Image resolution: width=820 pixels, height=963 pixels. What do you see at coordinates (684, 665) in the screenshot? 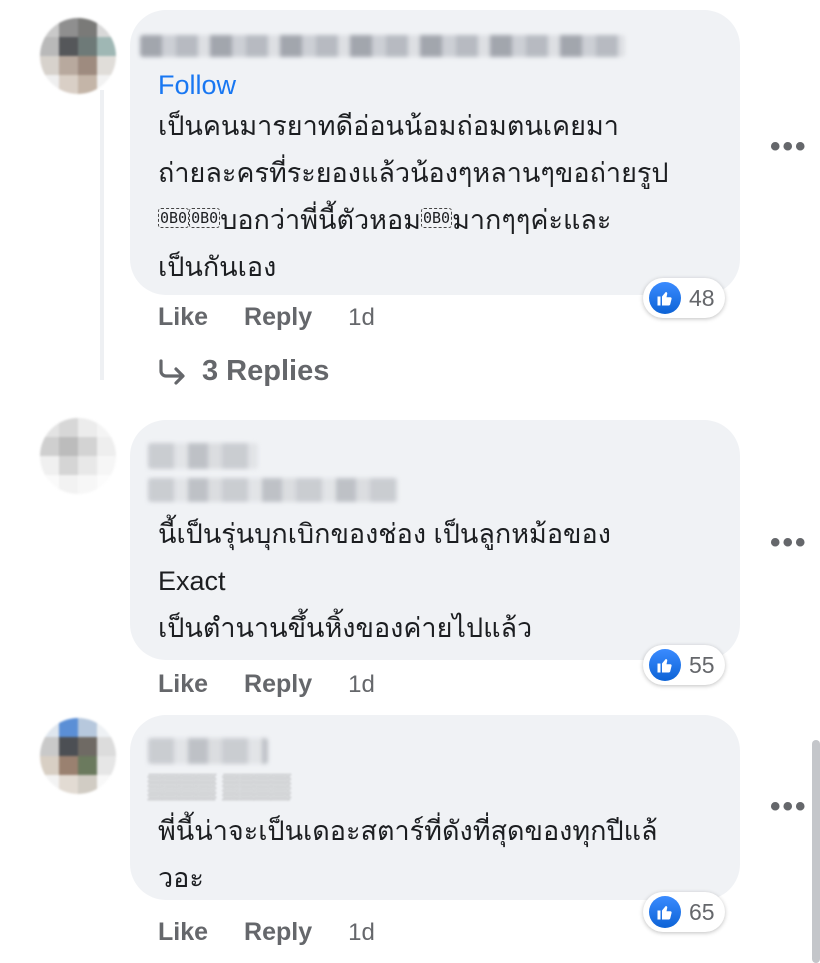
I see `reaction-count-badge: 55` at bounding box center [684, 665].